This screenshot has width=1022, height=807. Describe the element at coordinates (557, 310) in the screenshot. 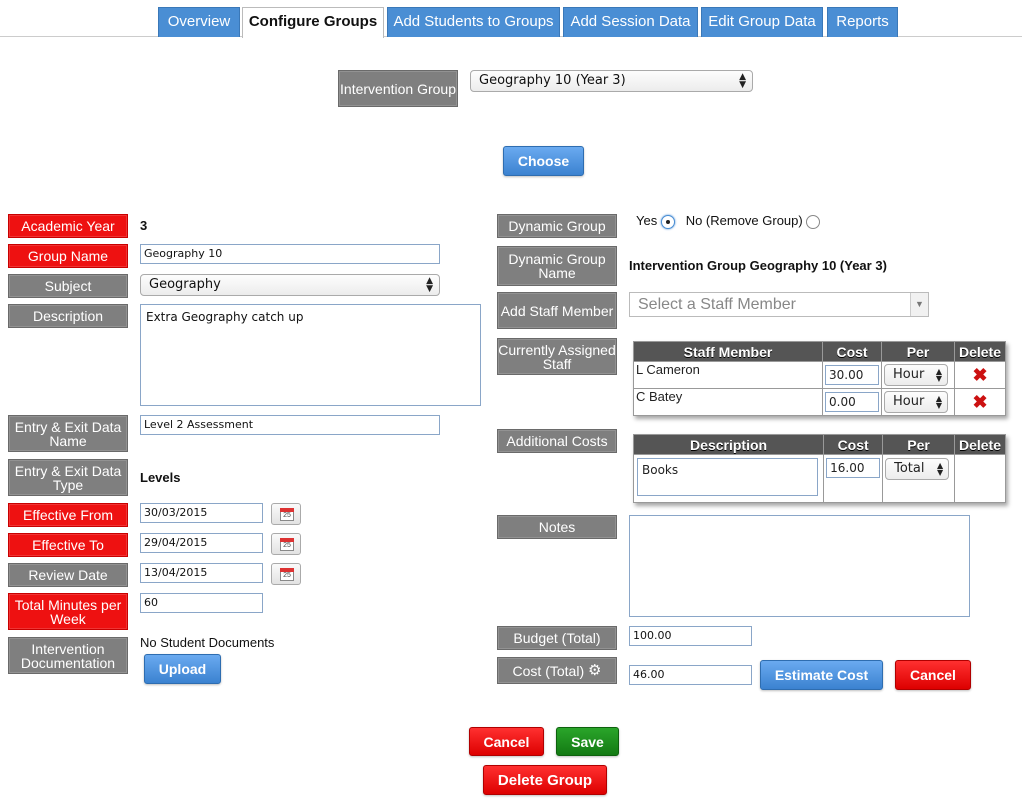

I see `add-staff-label: Add Staff Member` at that location.